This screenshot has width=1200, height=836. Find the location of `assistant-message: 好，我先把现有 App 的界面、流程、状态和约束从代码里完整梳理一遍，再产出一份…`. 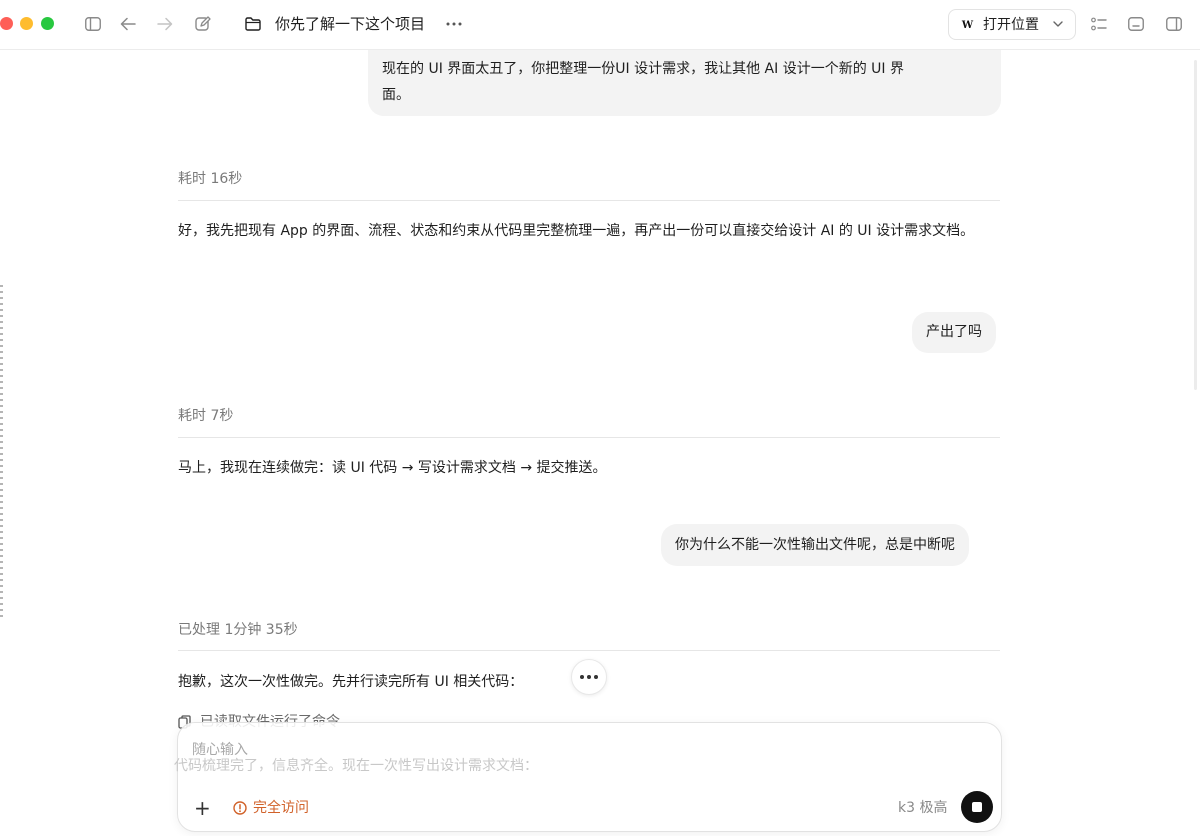

assistant-message: 好，我先把现有 App 的界面、流程、状态和约束从代码里完整梳理一遍，再产出一份… is located at coordinates (576, 231).